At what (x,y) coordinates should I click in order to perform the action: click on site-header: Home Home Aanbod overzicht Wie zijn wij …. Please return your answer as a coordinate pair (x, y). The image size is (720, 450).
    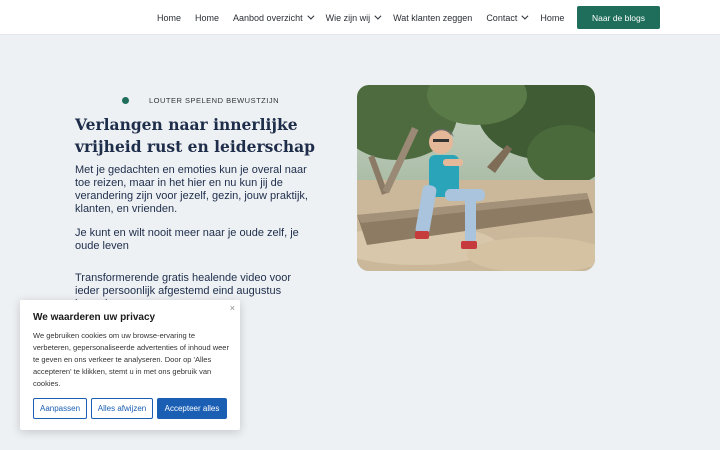
    Looking at the image, I should click on (360, 17).